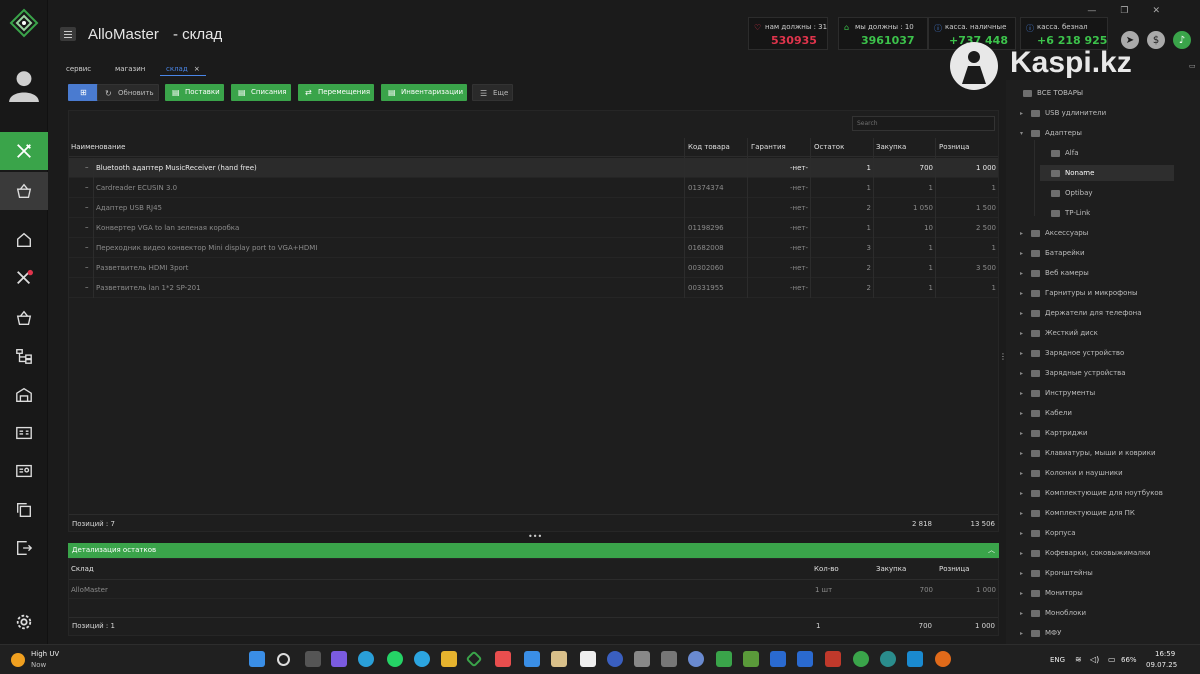 The width and height of the screenshot is (1200, 674). I want to click on start-menu-icon, so click(257, 659).